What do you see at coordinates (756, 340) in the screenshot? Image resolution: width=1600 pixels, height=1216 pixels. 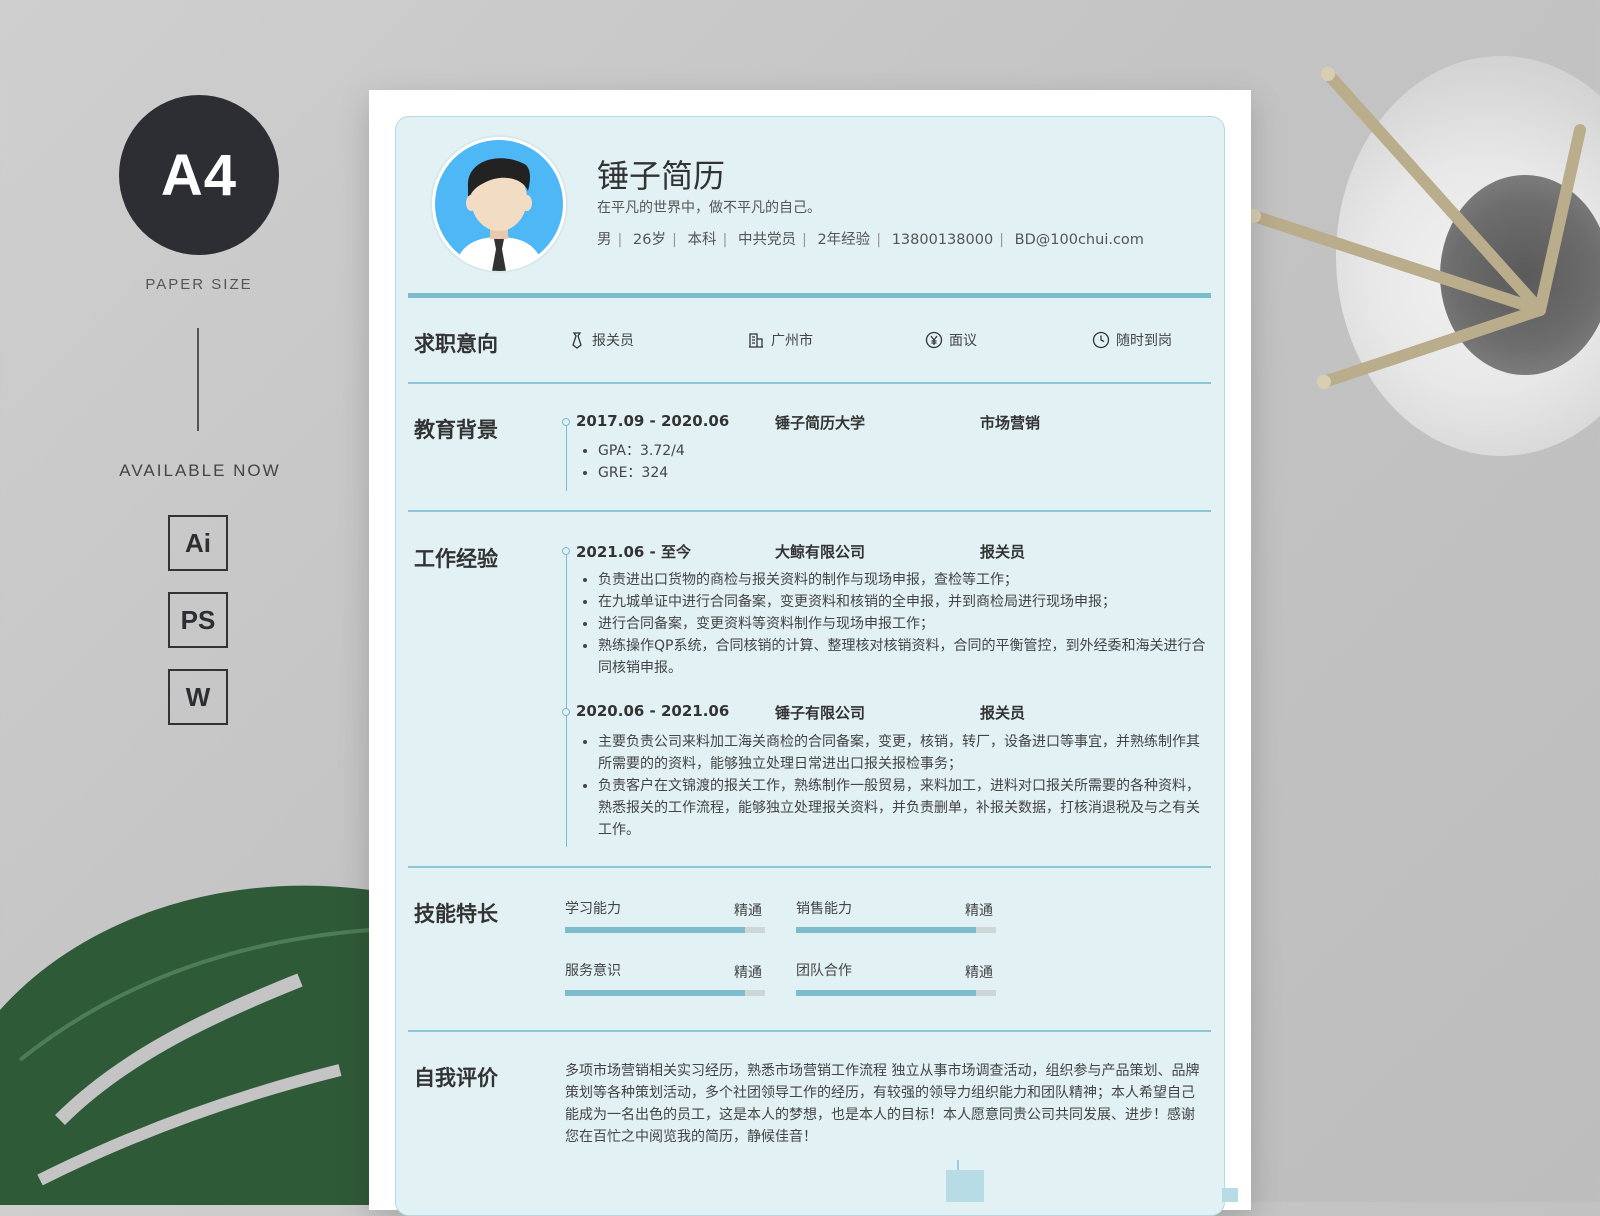 I see `building-icon` at bounding box center [756, 340].